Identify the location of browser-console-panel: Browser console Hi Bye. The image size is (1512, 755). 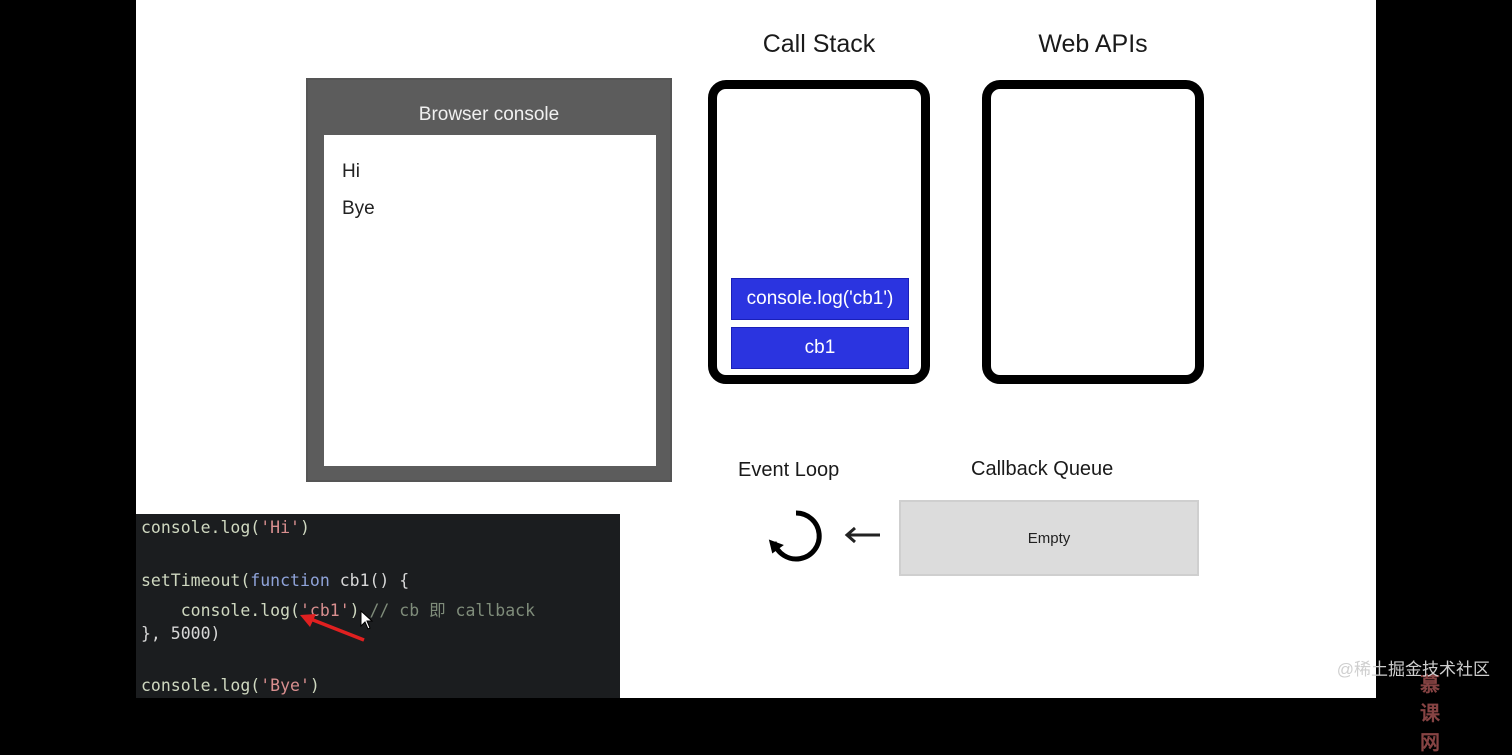
(489, 280).